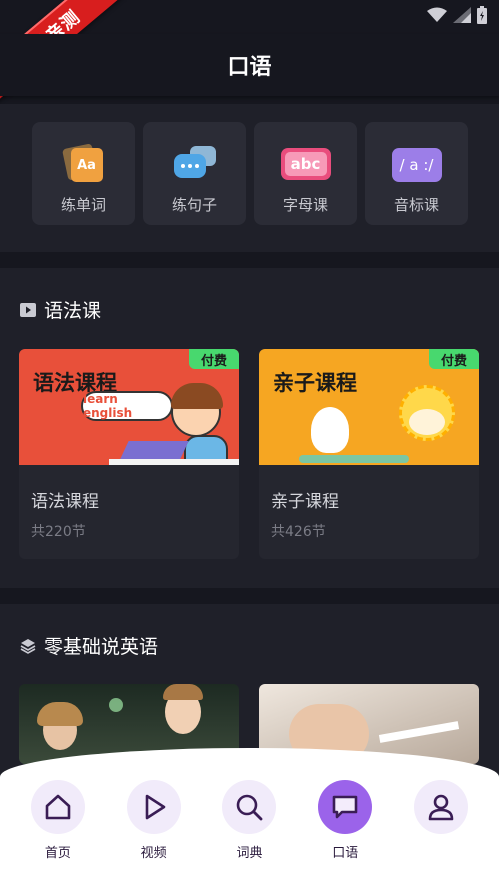 This screenshot has width=499, height=888. What do you see at coordinates (194, 164) in the screenshot?
I see `chat-bubbles-icon` at bounding box center [194, 164].